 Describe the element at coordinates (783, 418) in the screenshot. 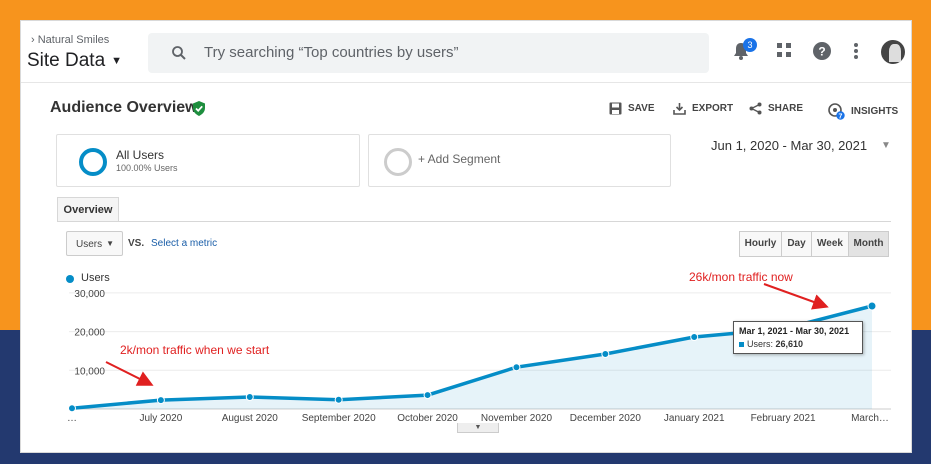

I see `x-tick-label: February 2021` at that location.